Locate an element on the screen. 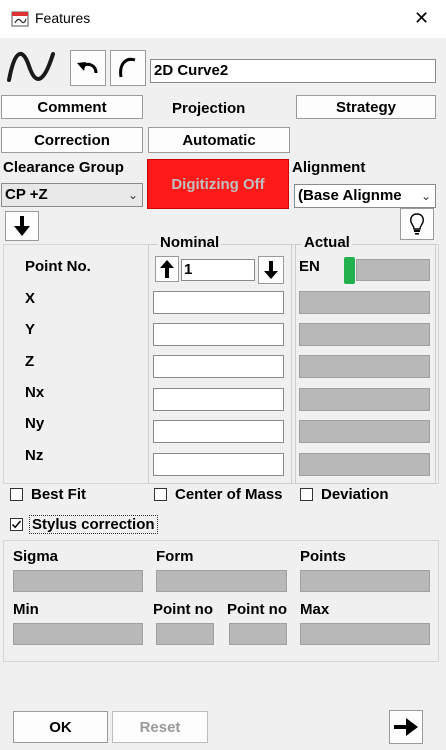 The height and width of the screenshot is (750, 446). en-indicator is located at coordinates (349, 270).